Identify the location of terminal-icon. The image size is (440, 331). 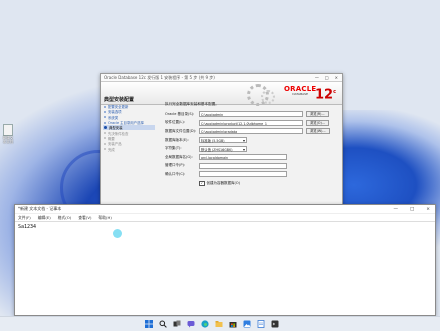
(274, 323).